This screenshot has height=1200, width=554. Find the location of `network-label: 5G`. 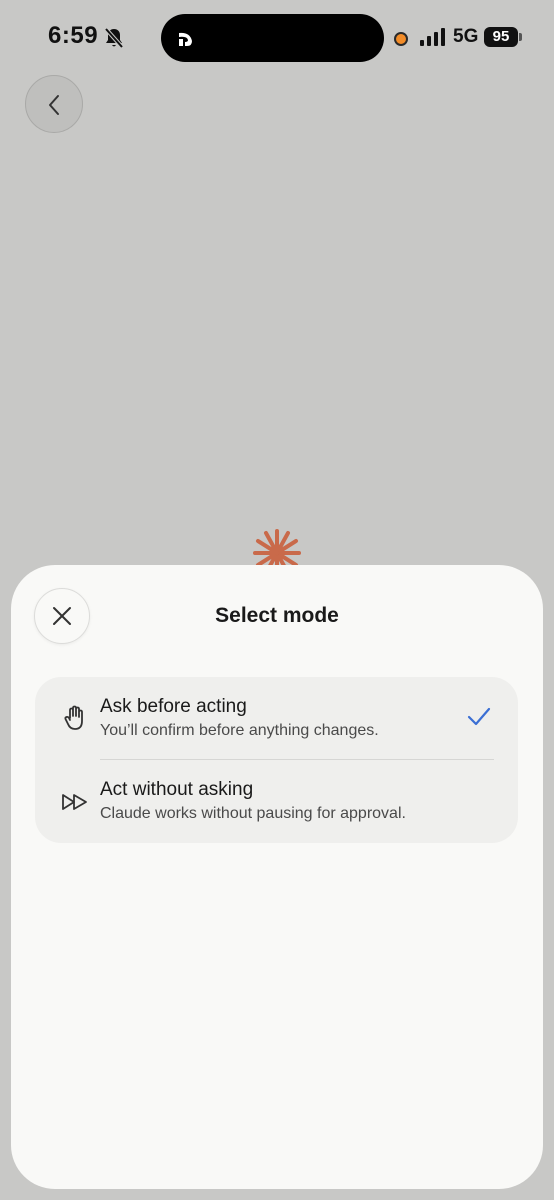

network-label: 5G is located at coordinates (466, 36).